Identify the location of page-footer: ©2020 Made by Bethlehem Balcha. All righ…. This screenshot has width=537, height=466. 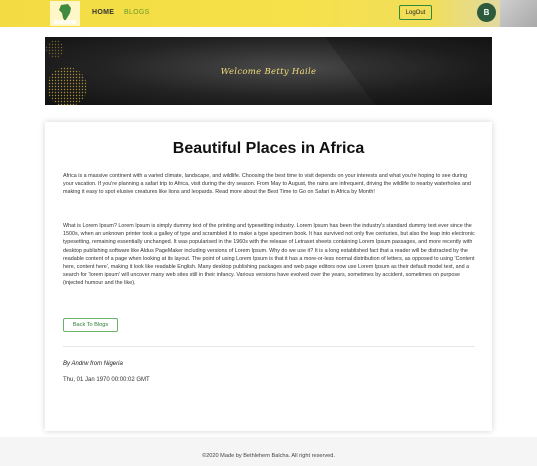
(268, 456).